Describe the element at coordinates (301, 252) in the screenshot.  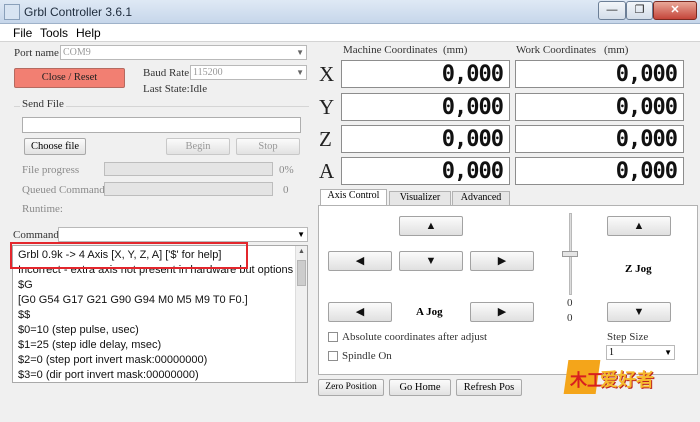
I see `scroll-up-icon: ▲` at that location.